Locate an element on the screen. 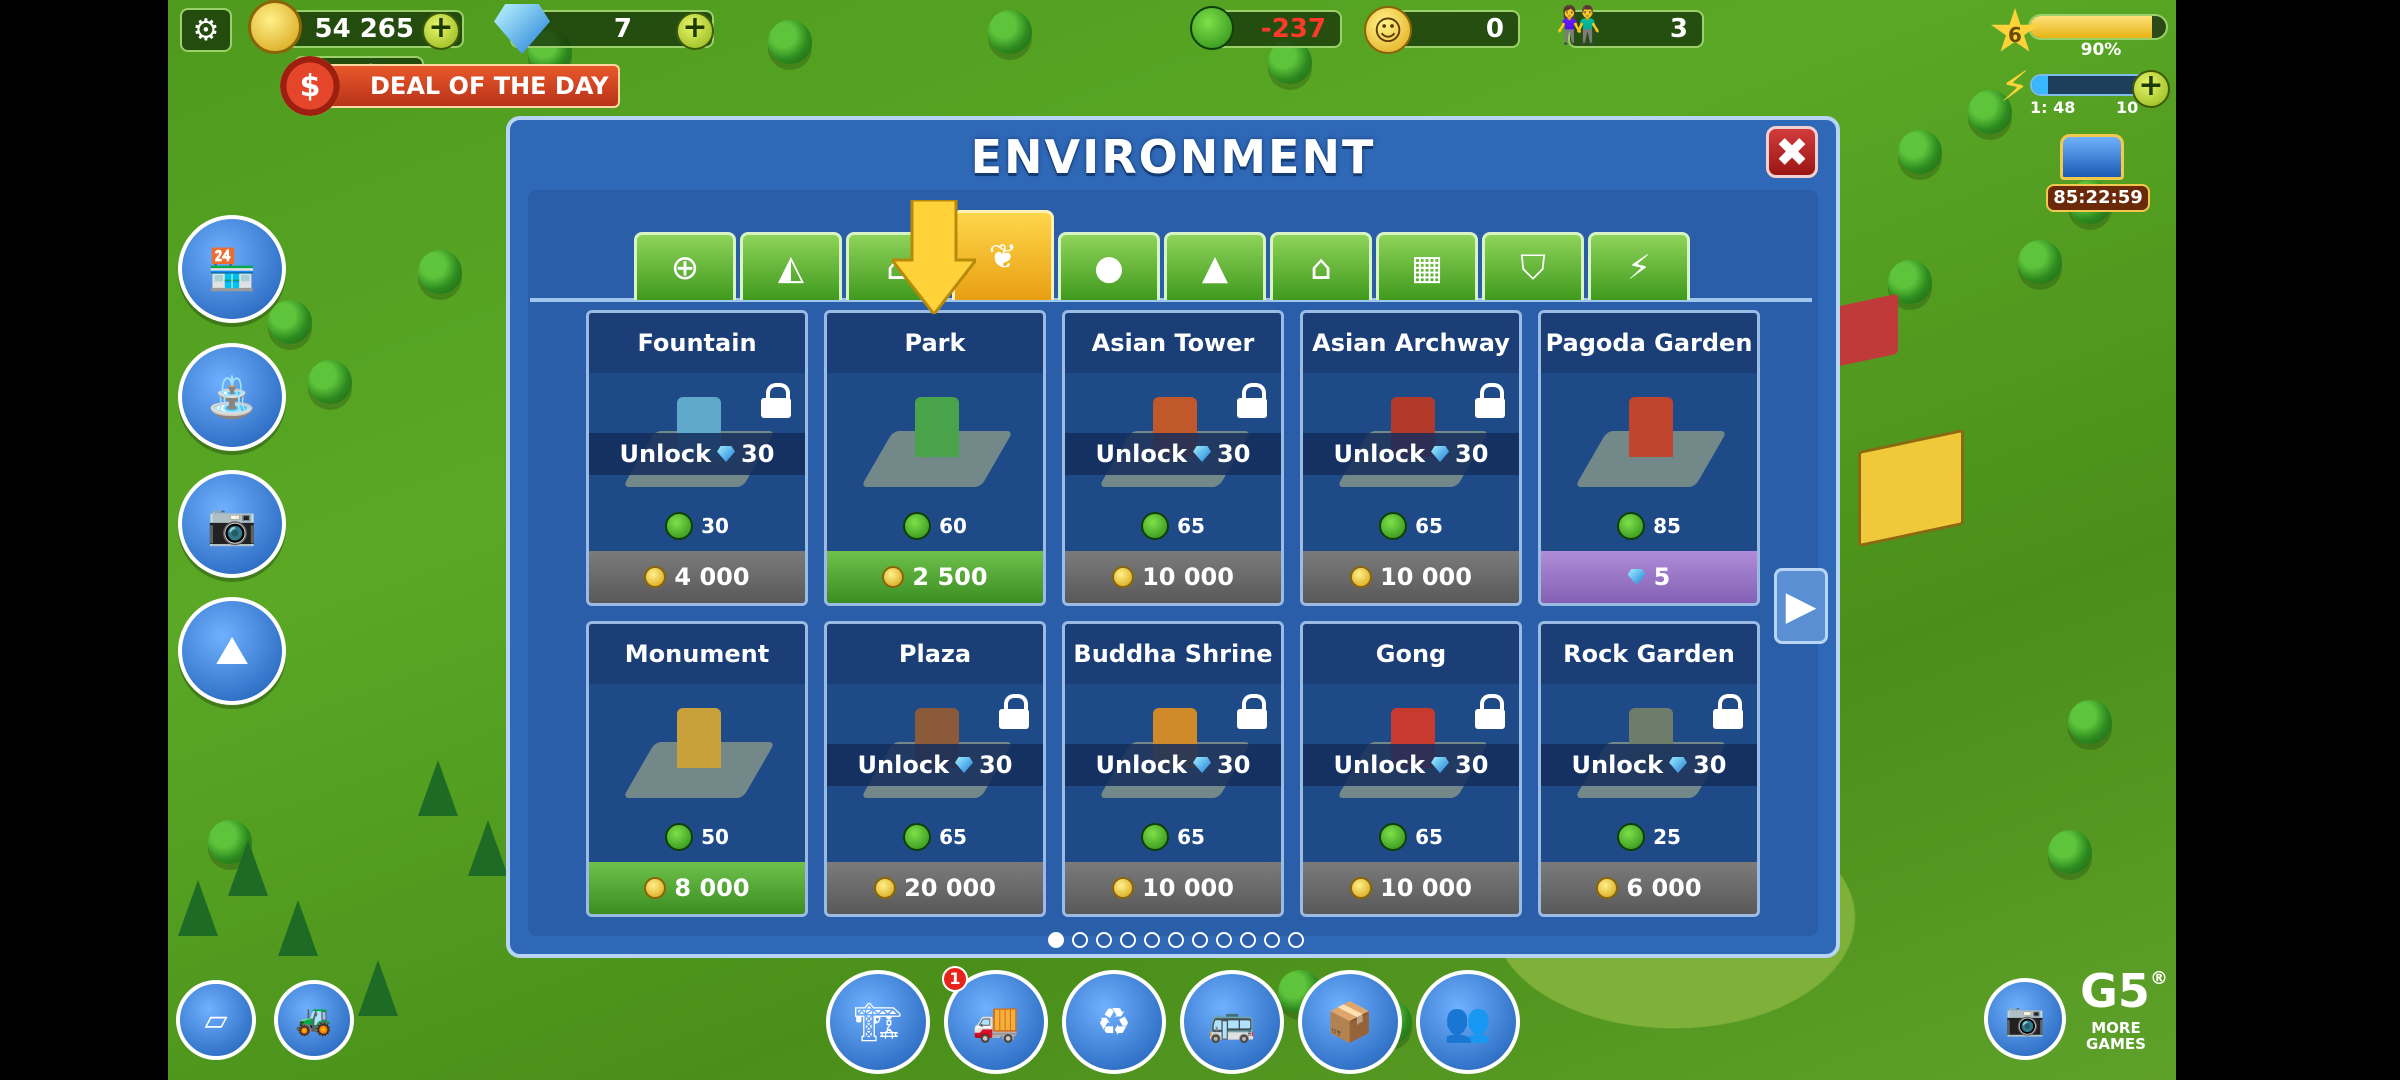 Image resolution: width=2400 pixels, height=1080 pixels. price-button: 6 000 is located at coordinates (1649, 888).